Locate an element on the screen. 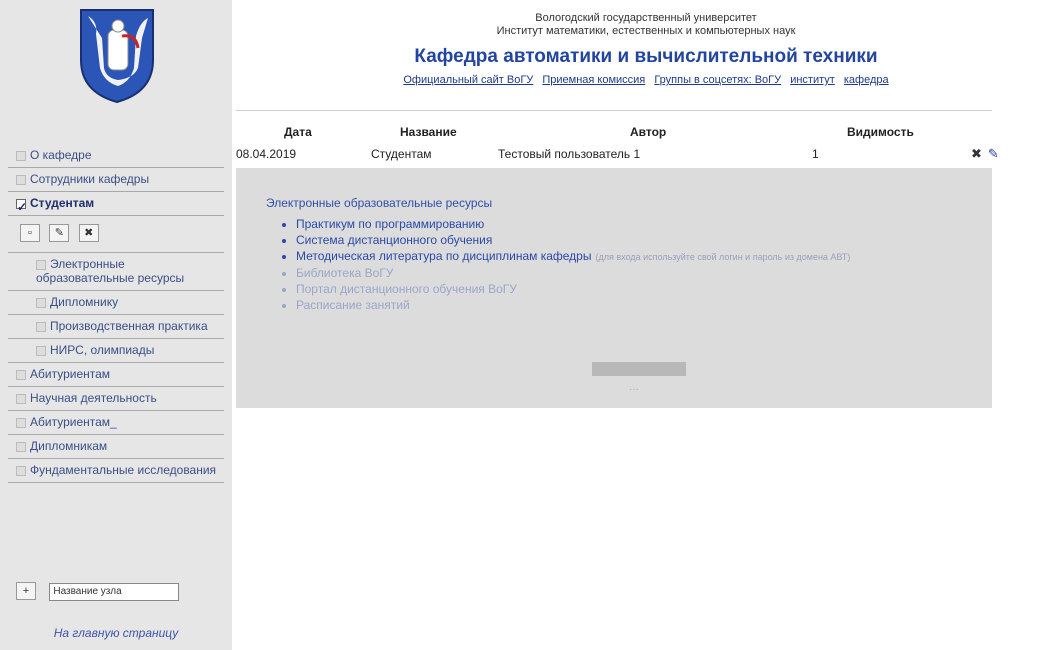  link-department: кафедра is located at coordinates (866, 80).